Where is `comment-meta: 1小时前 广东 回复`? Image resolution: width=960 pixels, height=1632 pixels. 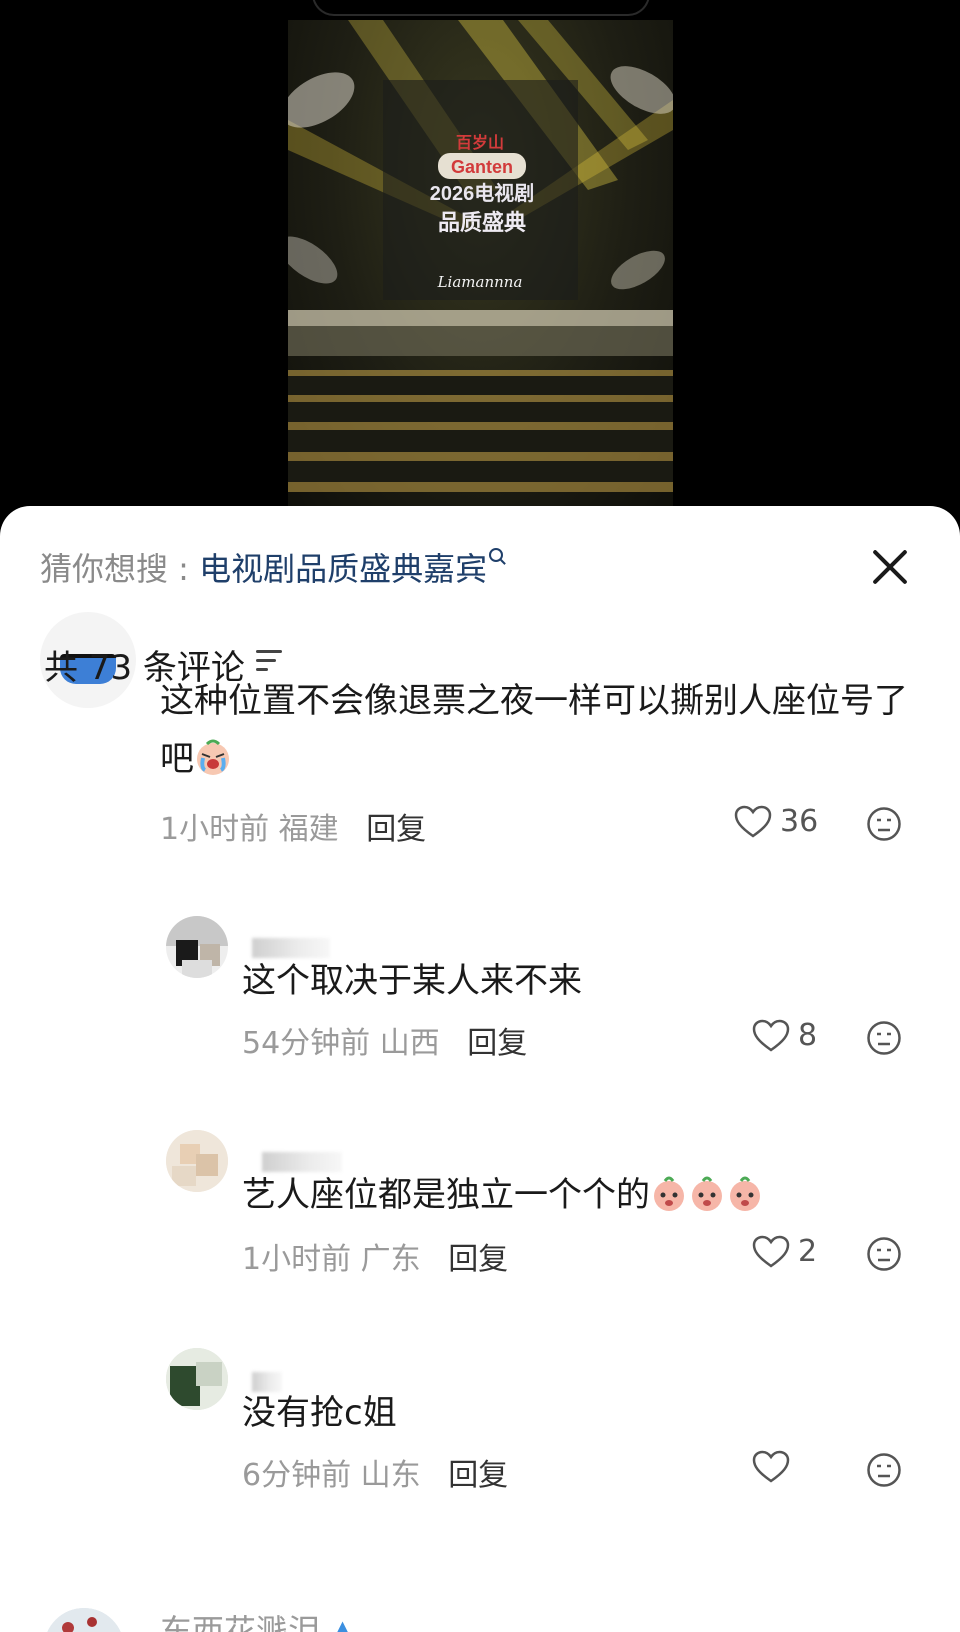 comment-meta: 1小时前 广东 回复 is located at coordinates (375, 1256).